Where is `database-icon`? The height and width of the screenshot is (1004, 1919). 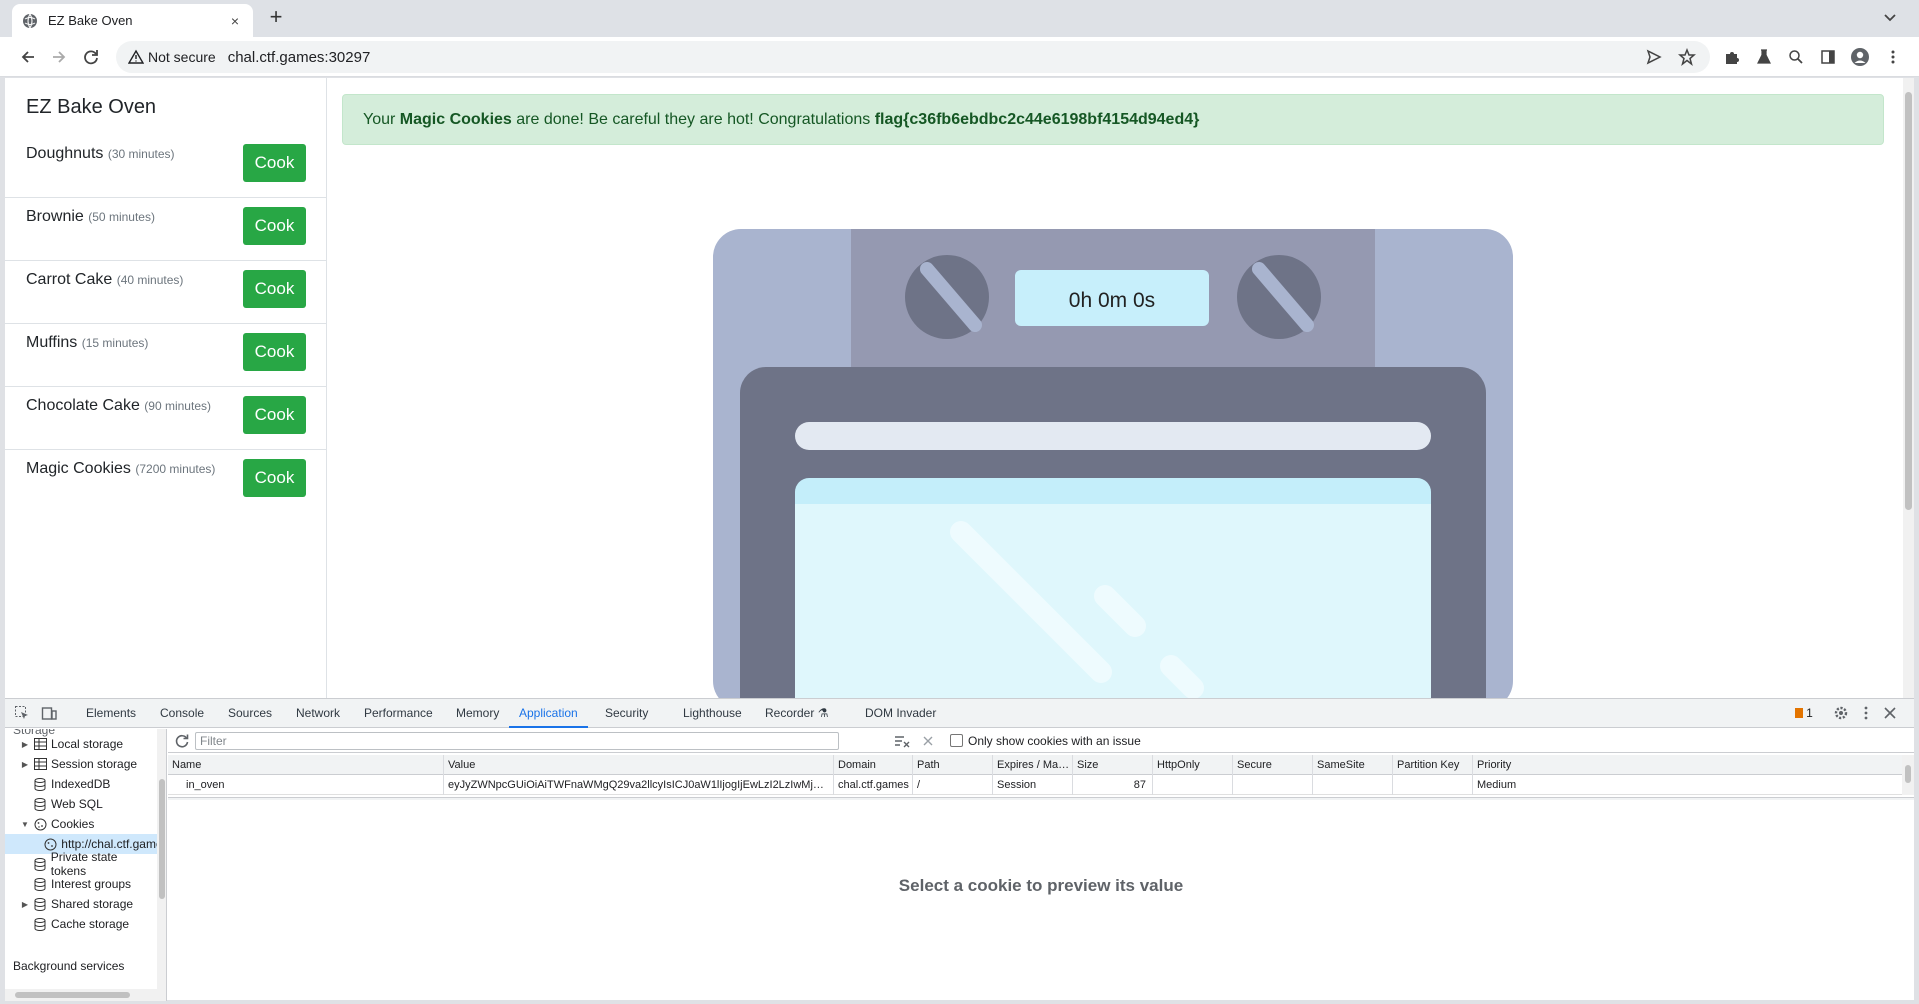 database-icon is located at coordinates (40, 784).